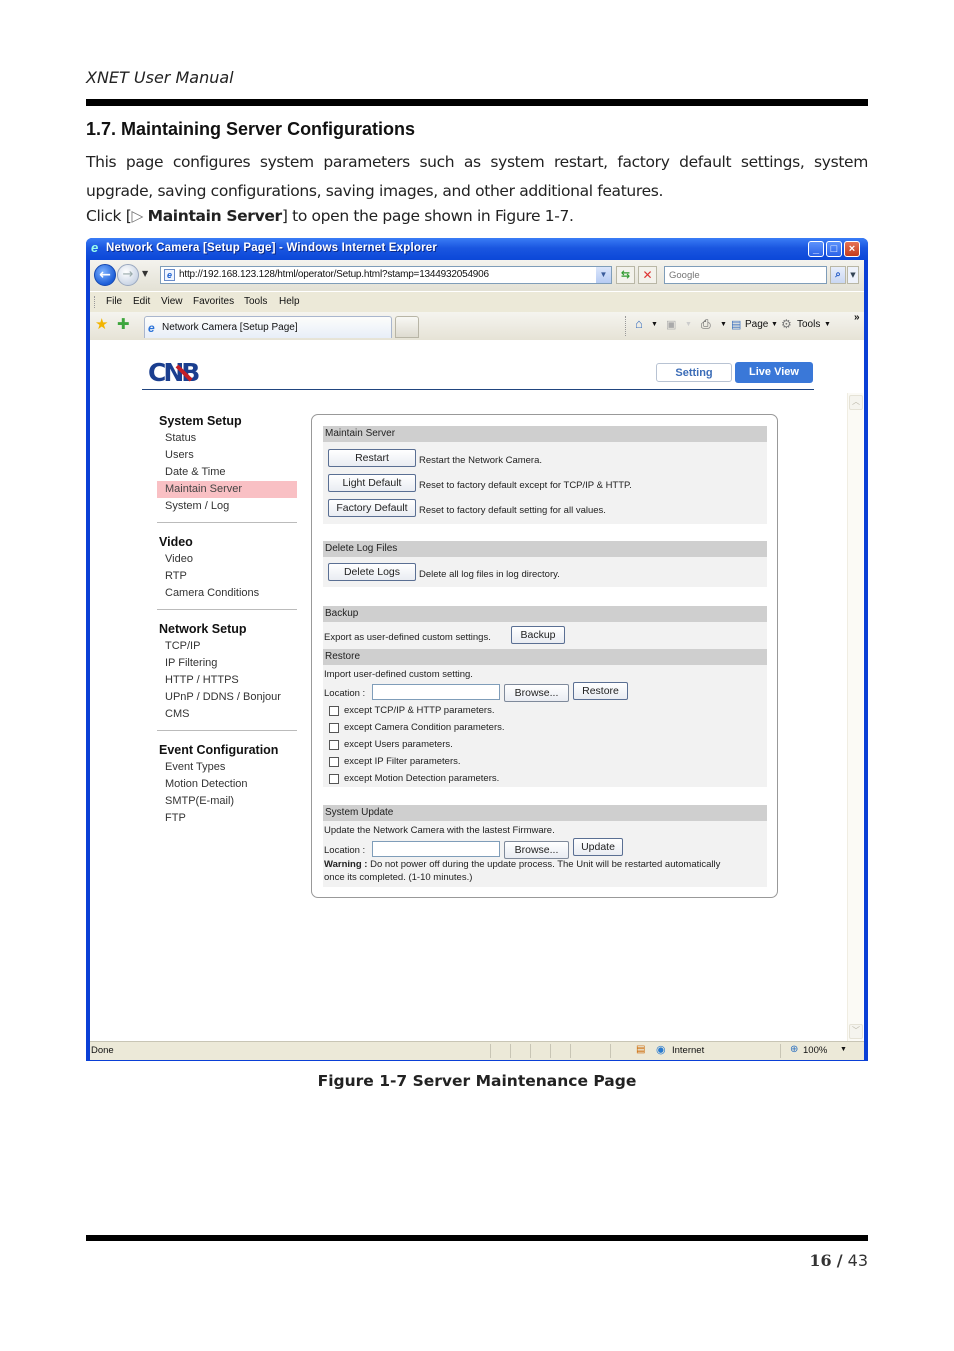  Describe the element at coordinates (688, 324) in the screenshot. I see `feeds-dropdown-icon: ▼` at that location.